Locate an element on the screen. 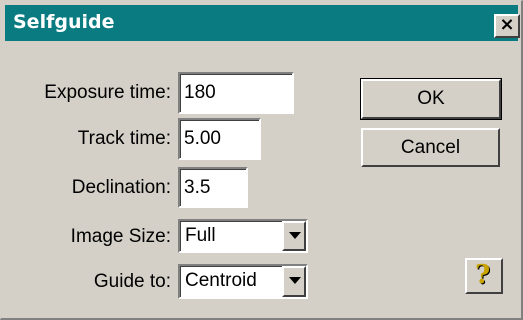  exposure-time-field is located at coordinates (236, 93).